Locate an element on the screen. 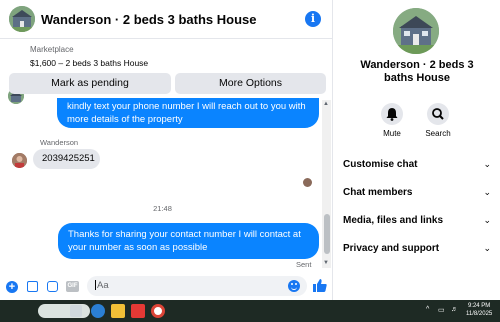 Image resolution: width=500 pixels, height=322 pixels. customise-chat-row: Customise chat ⌄ is located at coordinates (418, 164).